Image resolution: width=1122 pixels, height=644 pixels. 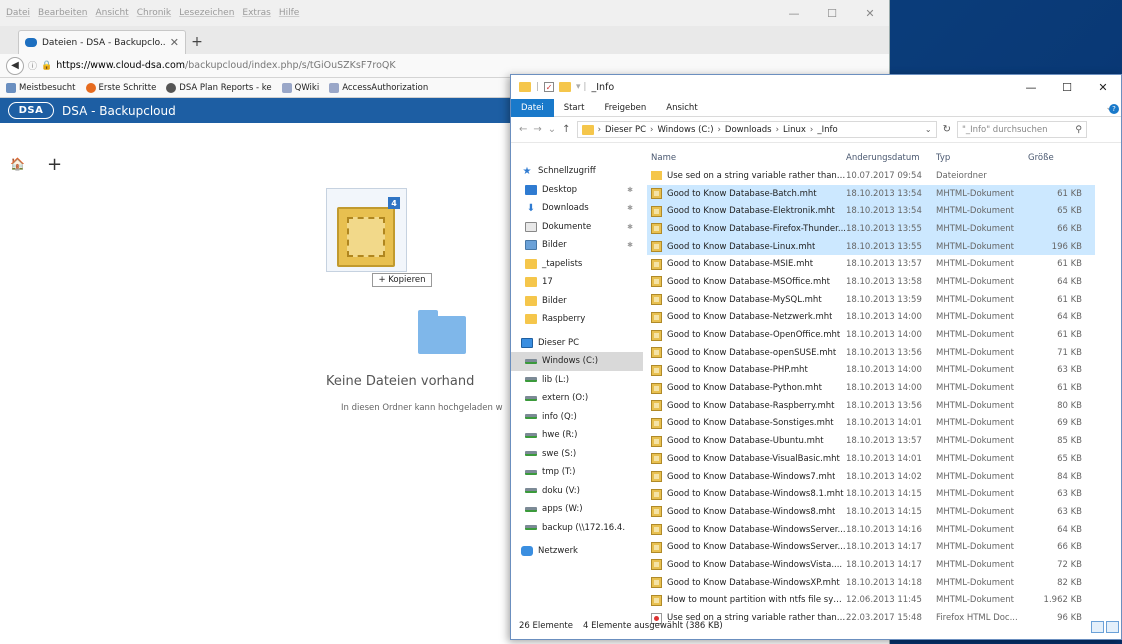 What do you see at coordinates (15, 65) in the screenshot?
I see `back-button: ◀` at bounding box center [15, 65].